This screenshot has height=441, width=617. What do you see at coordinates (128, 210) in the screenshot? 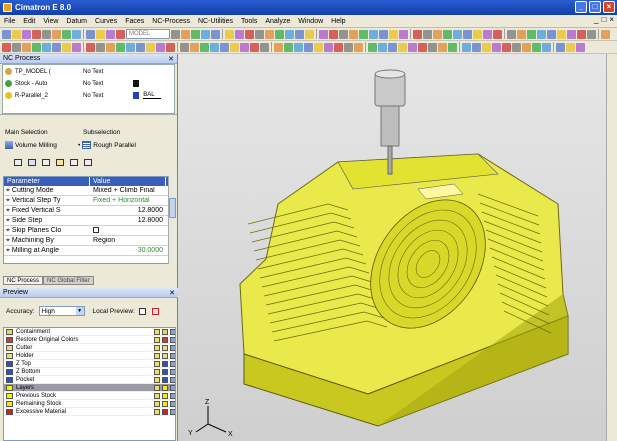
I see `param-value: 12.8000` at bounding box center [128, 210].